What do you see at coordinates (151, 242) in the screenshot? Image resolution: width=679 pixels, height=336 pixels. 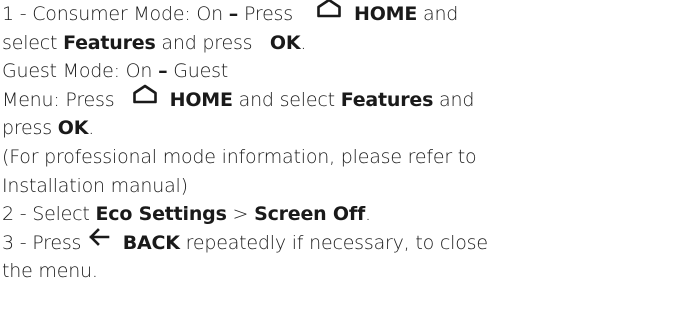 I see `back-key-label: BACK` at bounding box center [151, 242].